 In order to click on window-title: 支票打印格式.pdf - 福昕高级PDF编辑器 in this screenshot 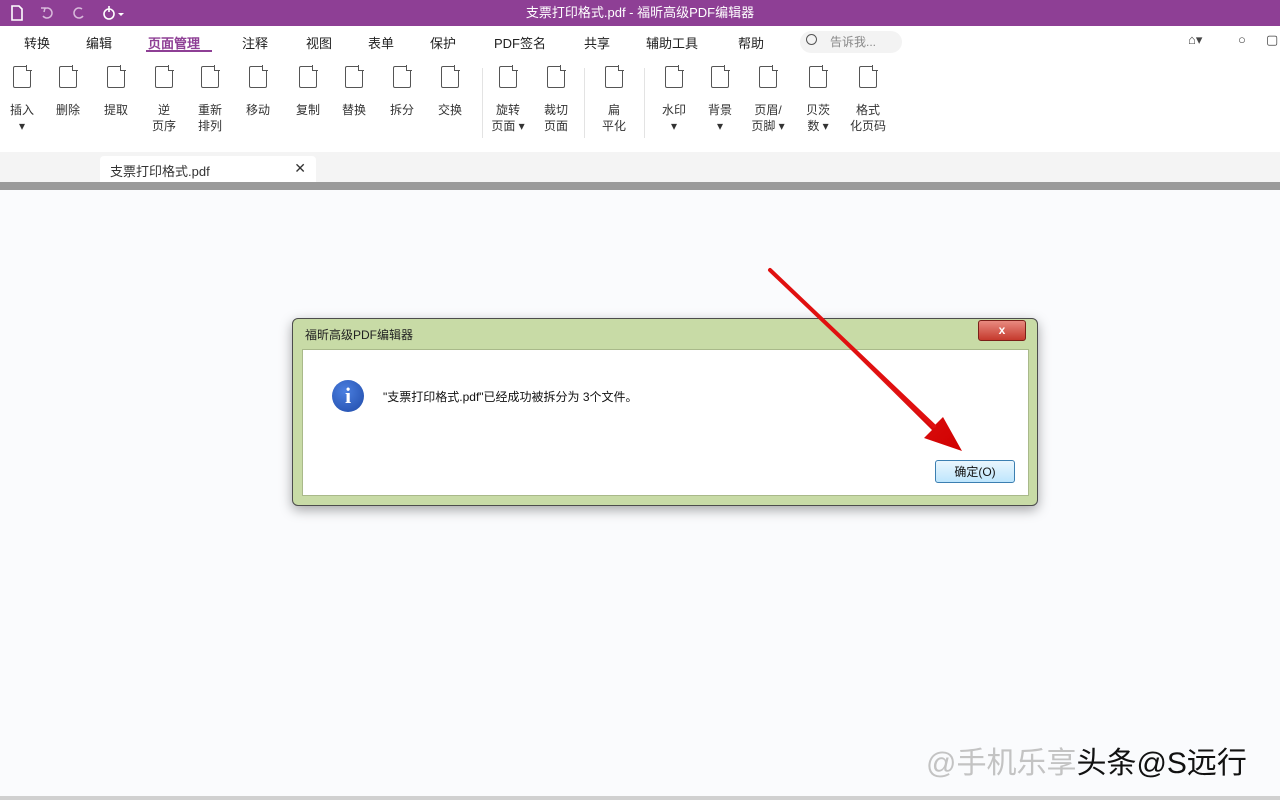, I will do `click(640, 12)`.